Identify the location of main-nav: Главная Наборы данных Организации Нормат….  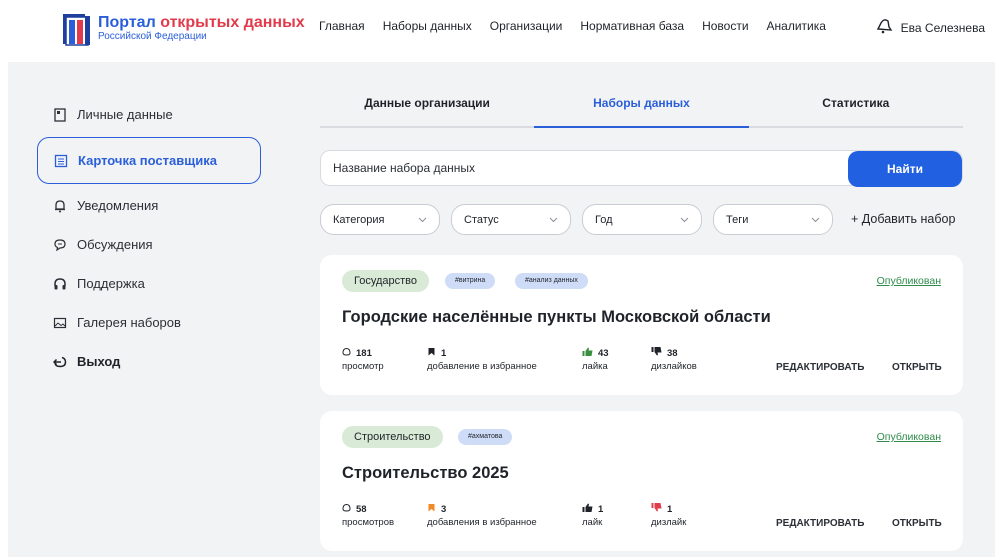
(581, 26).